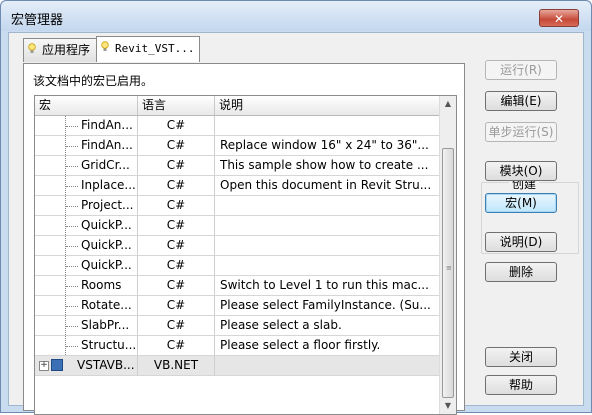 This screenshot has width=592, height=415. What do you see at coordinates (327, 365) in the screenshot?
I see `group-description` at bounding box center [327, 365].